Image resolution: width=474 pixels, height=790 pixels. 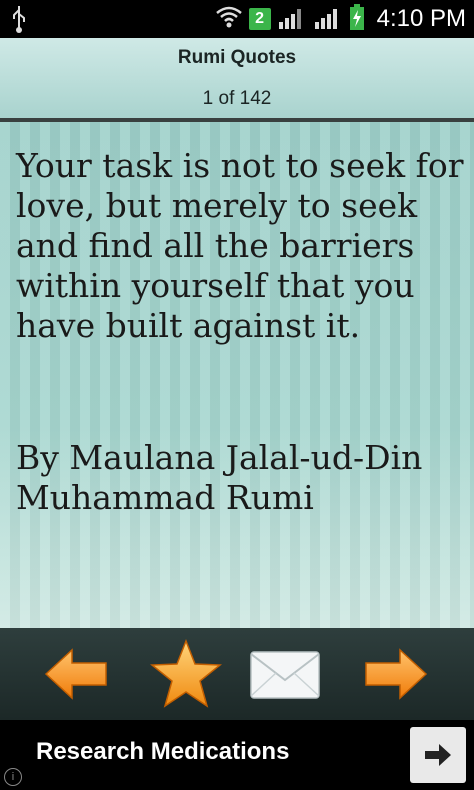 I want to click on page-title: Rumi Quotes, so click(x=237, y=57).